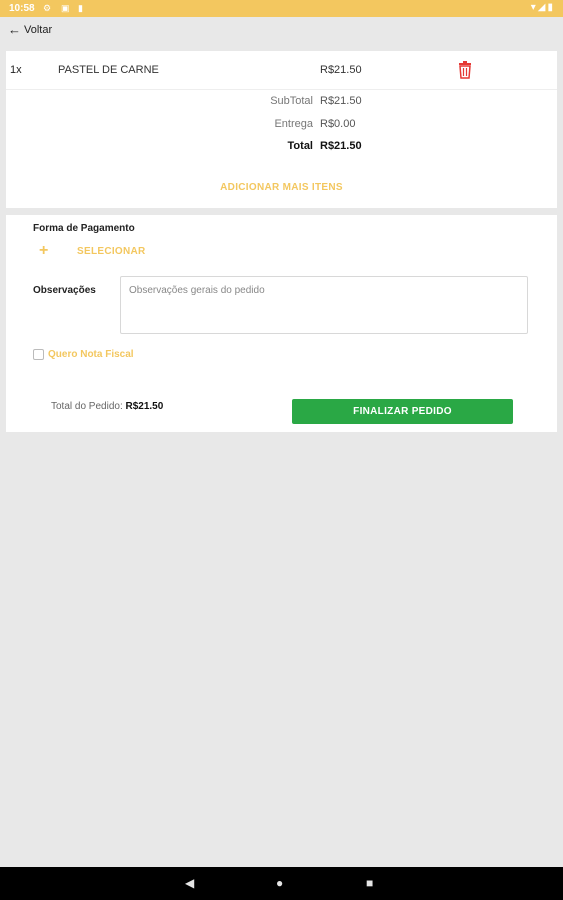 This screenshot has height=900, width=563. Describe the element at coordinates (281, 187) in the screenshot. I see `add-more-items-button: ADICIONAR MAIS ITENS` at that location.